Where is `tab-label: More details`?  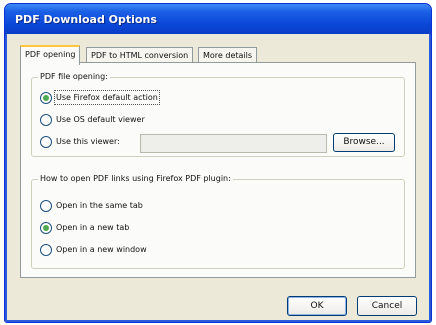
tab-label: More details is located at coordinates (228, 55).